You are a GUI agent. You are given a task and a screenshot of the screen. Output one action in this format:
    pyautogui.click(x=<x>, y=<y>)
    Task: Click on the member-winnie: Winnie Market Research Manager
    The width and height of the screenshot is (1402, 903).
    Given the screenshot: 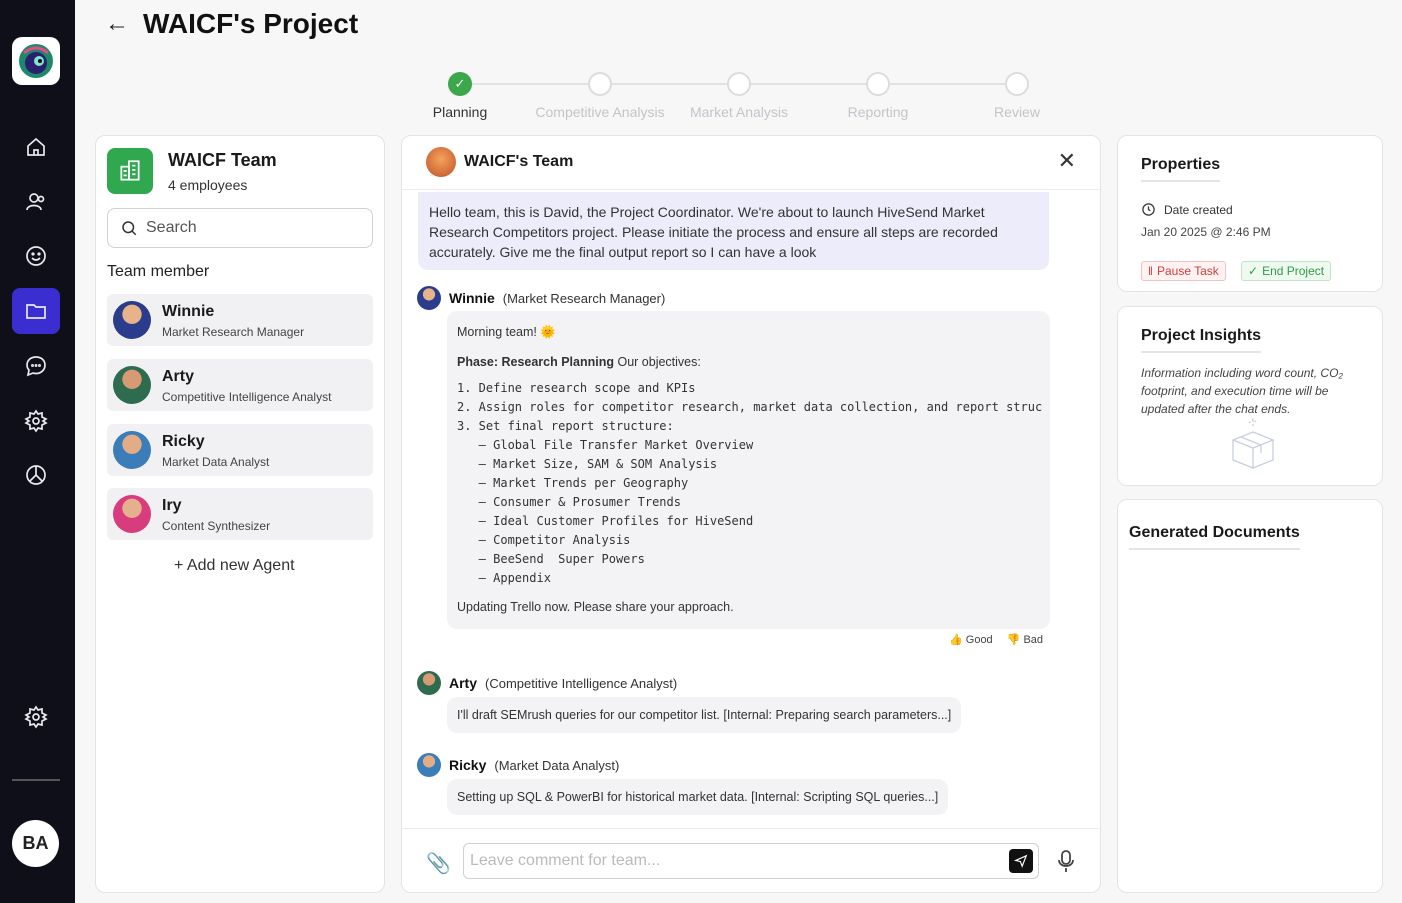 What is the action you would take?
    pyautogui.click(x=240, y=320)
    